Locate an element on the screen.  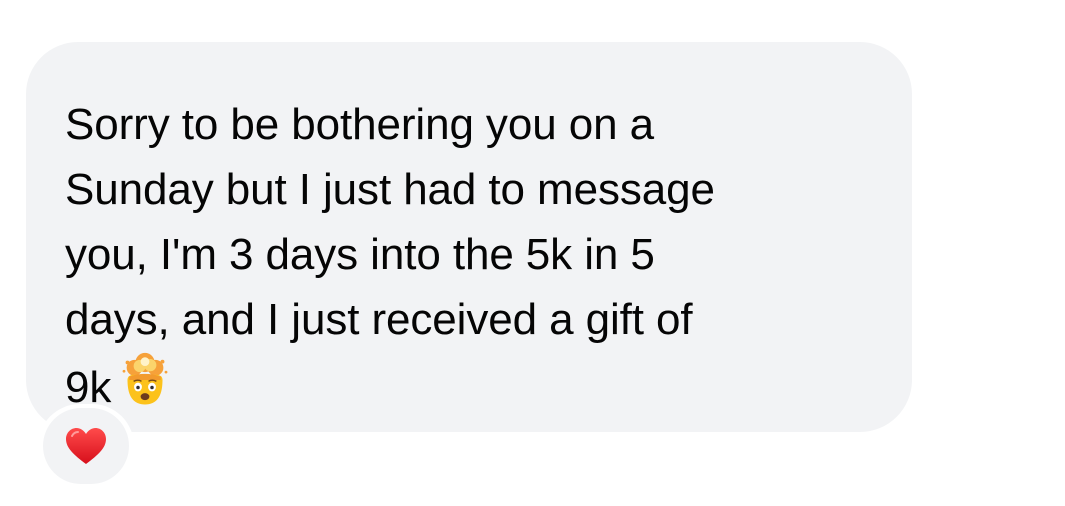
message-line-3: you, I'm 3 days into the 5k in 5 is located at coordinates (360, 254).